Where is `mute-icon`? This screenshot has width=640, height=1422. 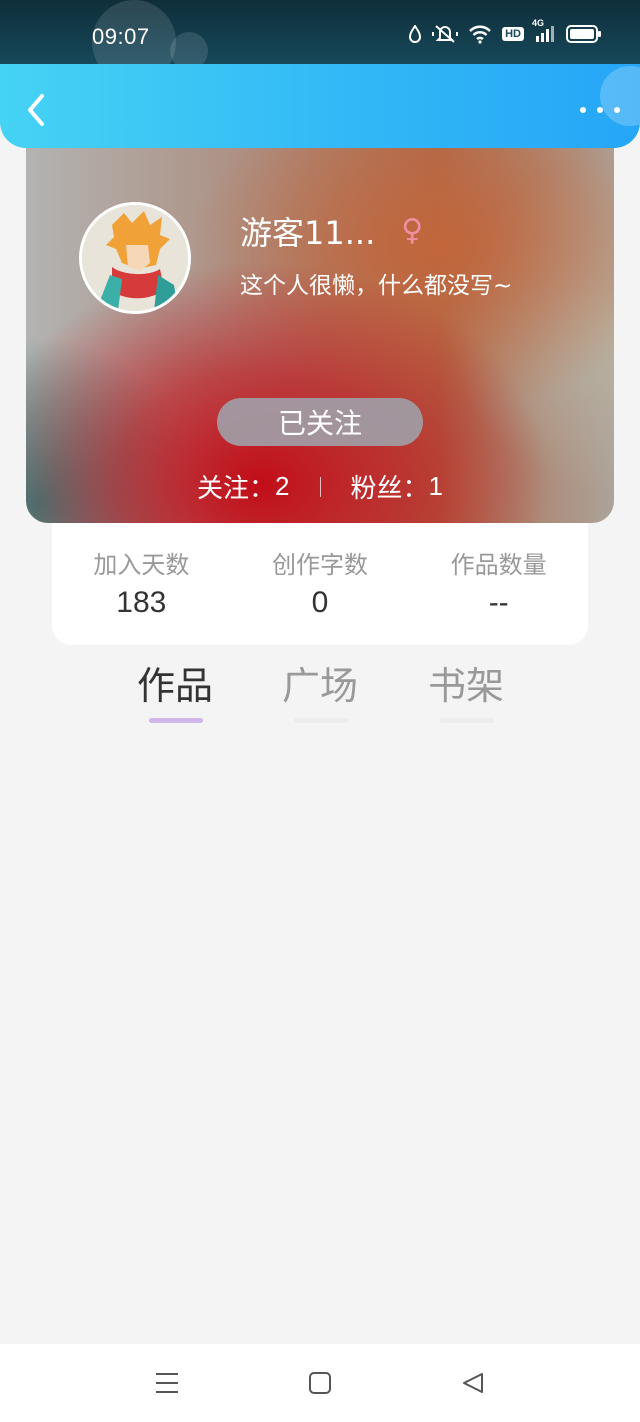 mute-icon is located at coordinates (445, 34).